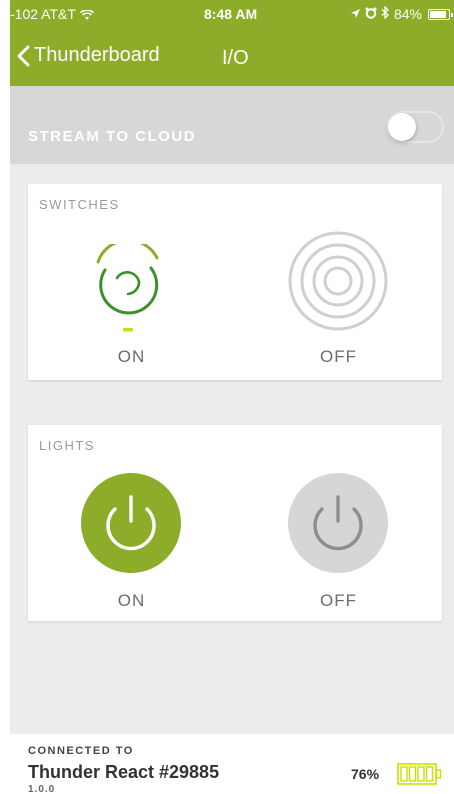 This screenshot has height=794, width=454. I want to click on bluetooth-icon, so click(385, 13).